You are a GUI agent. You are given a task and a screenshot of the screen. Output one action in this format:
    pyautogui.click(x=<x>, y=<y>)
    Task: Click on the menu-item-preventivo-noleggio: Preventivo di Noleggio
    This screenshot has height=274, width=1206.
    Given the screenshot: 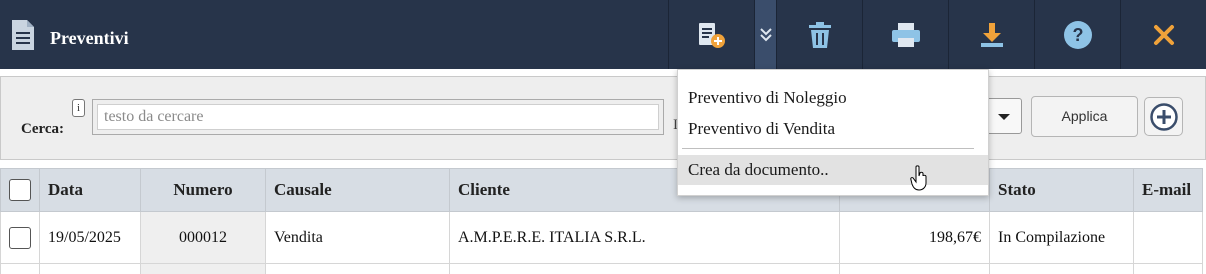 What is the action you would take?
    pyautogui.click(x=767, y=98)
    